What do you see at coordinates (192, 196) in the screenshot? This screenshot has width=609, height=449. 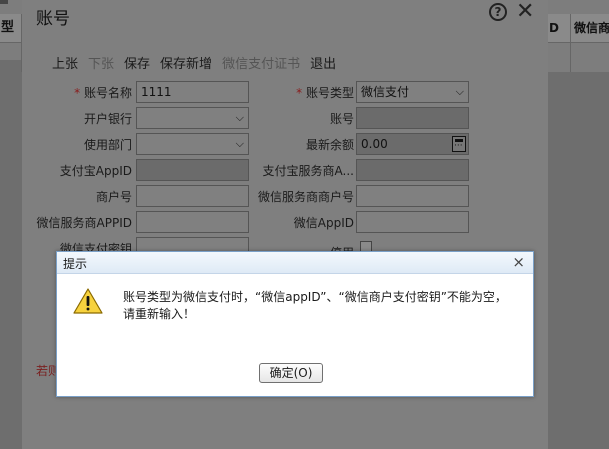 I see `merchant-no-input` at bounding box center [192, 196].